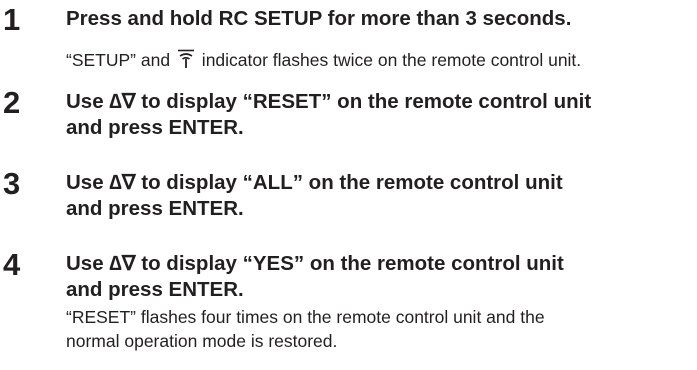 This screenshot has height=370, width=697. I want to click on step-number: 1, so click(12, 19).